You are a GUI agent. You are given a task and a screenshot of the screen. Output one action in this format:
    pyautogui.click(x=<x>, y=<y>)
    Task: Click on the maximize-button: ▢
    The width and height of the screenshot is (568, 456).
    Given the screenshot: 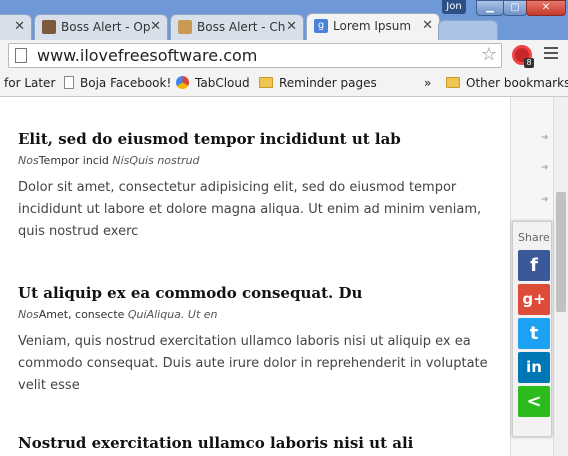 What is the action you would take?
    pyautogui.click(x=515, y=8)
    